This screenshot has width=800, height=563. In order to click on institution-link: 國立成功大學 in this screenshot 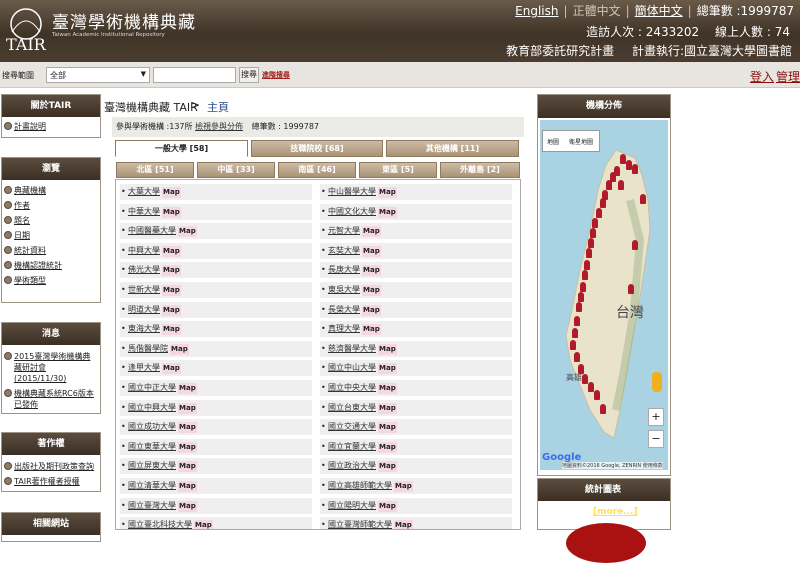, I will do `click(152, 426)`.